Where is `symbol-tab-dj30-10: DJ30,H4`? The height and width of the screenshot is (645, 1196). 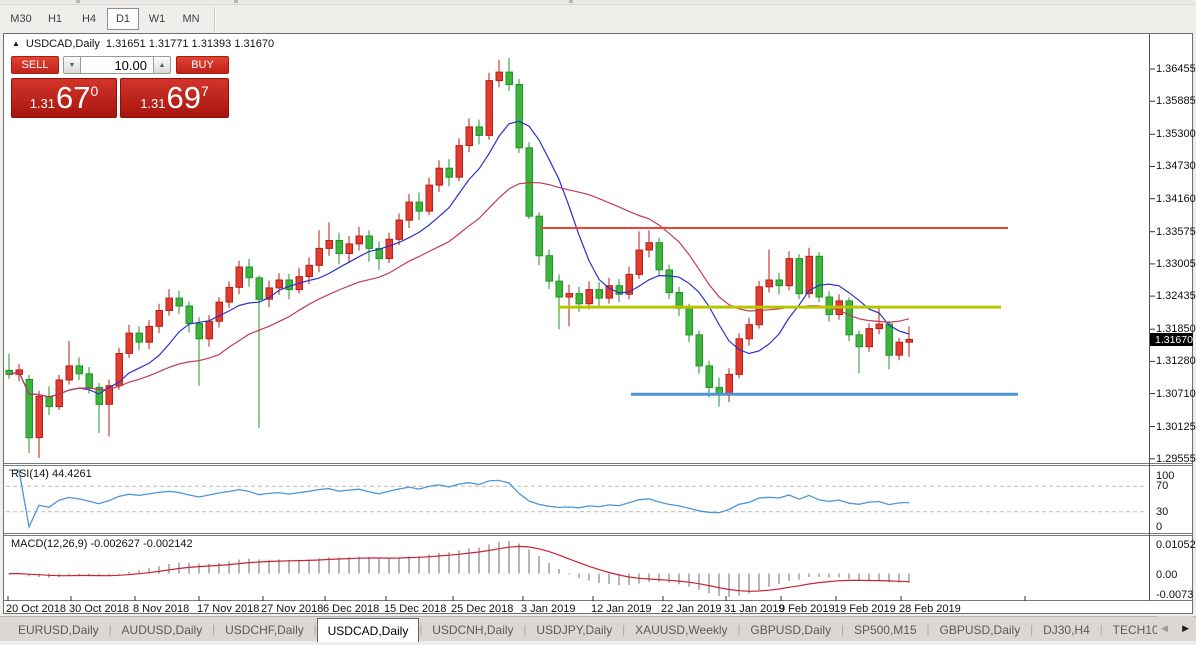 symbol-tab-dj30-10: DJ30,H4 is located at coordinates (1066, 629).